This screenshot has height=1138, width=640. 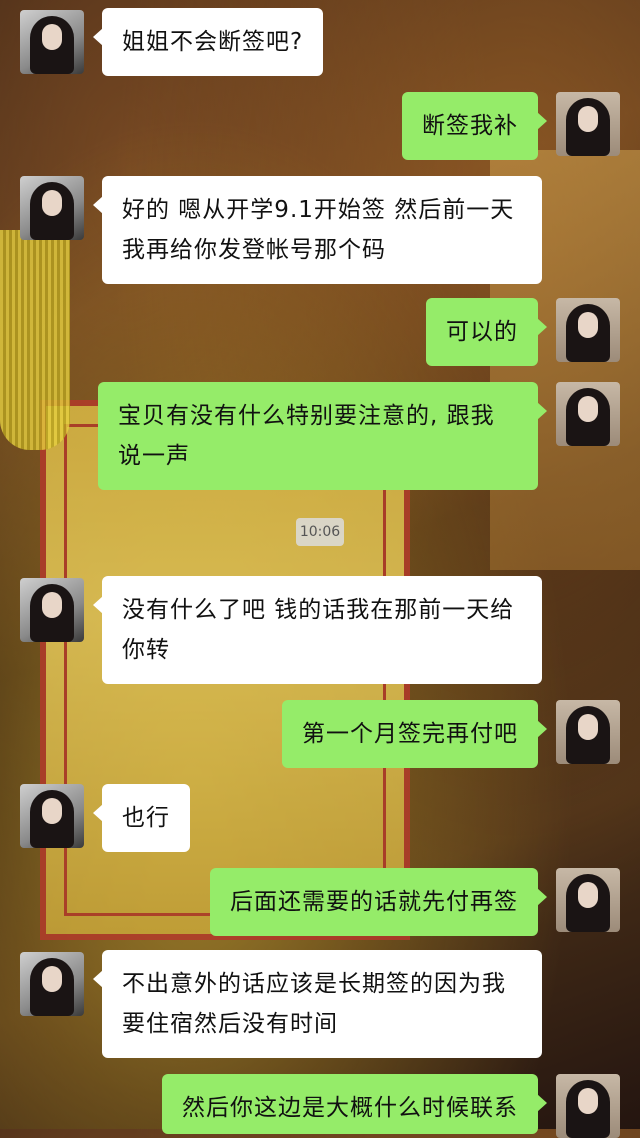 What do you see at coordinates (317, 1004) in the screenshot?
I see `message-bubble-incoming: 不出意外的话应该是长期签的因为我要住宿然后没有时间` at bounding box center [317, 1004].